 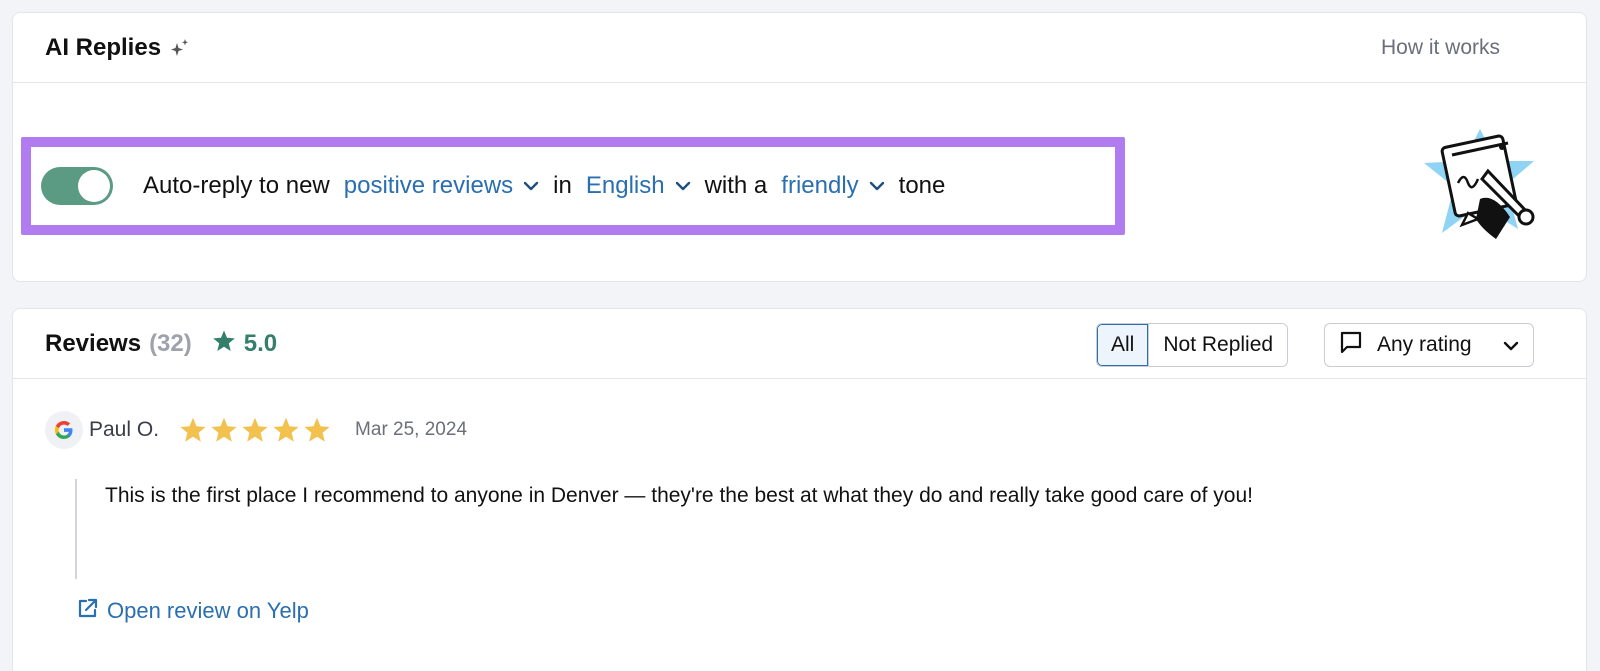 What do you see at coordinates (625, 185) in the screenshot?
I see `language-value: English` at bounding box center [625, 185].